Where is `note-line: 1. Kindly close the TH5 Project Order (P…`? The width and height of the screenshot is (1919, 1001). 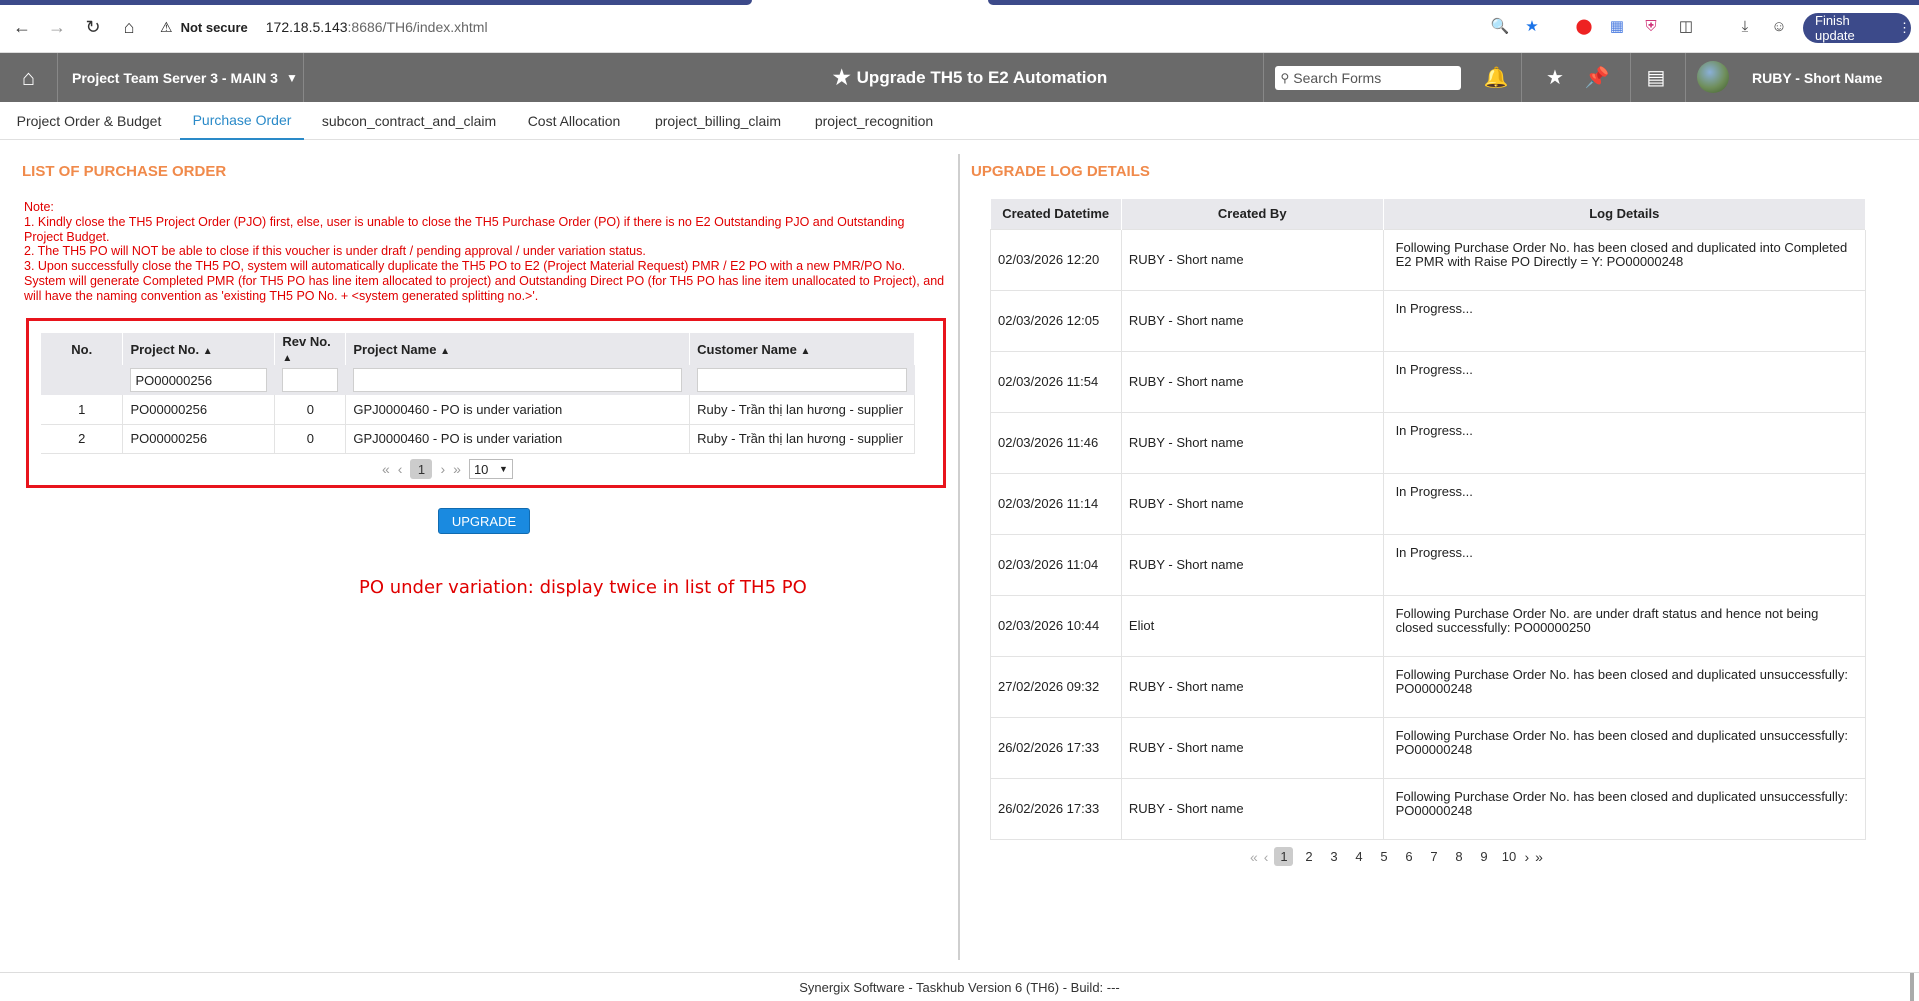 note-line: 1. Kindly close the TH5 Project Order (P… is located at coordinates (464, 229).